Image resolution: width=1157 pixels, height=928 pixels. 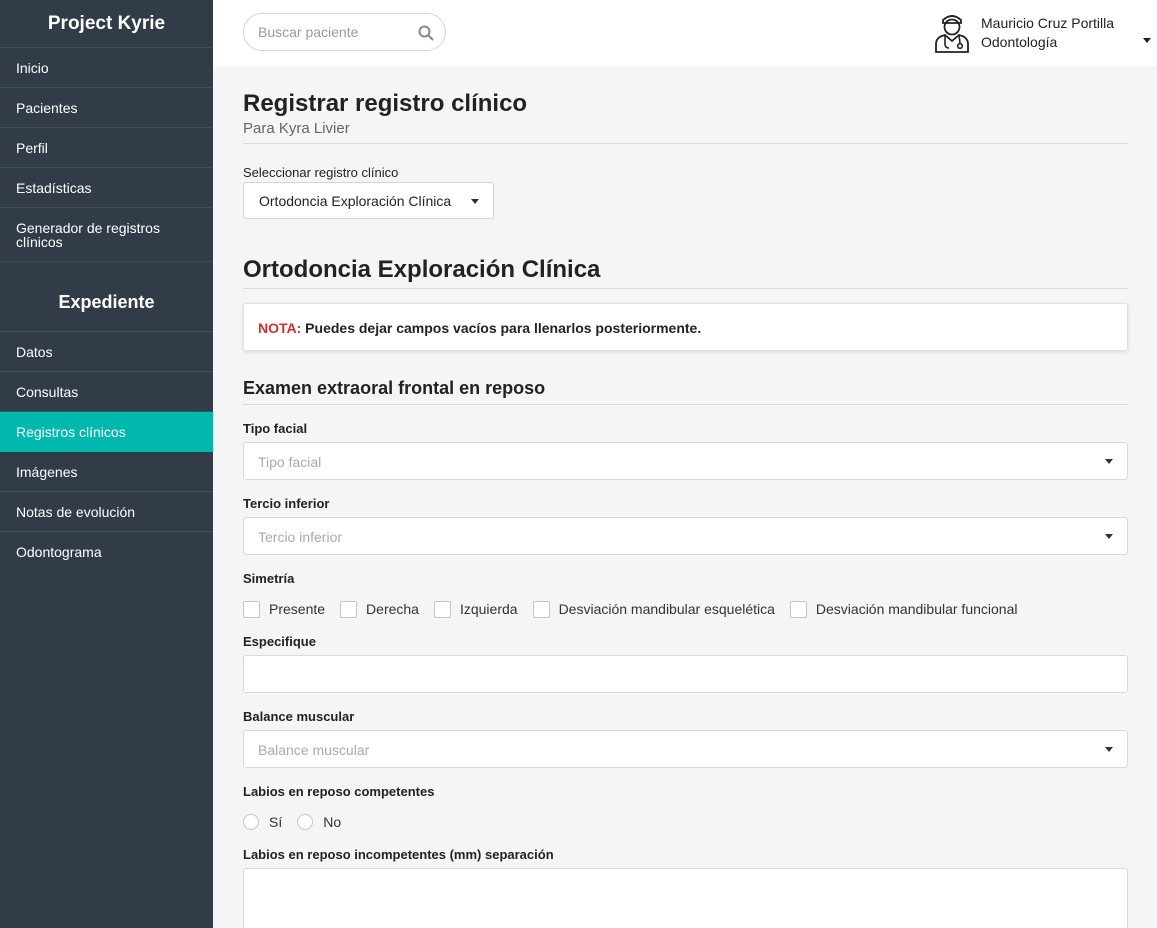 What do you see at coordinates (392, 609) in the screenshot?
I see `checkbox-label: Derecha` at bounding box center [392, 609].